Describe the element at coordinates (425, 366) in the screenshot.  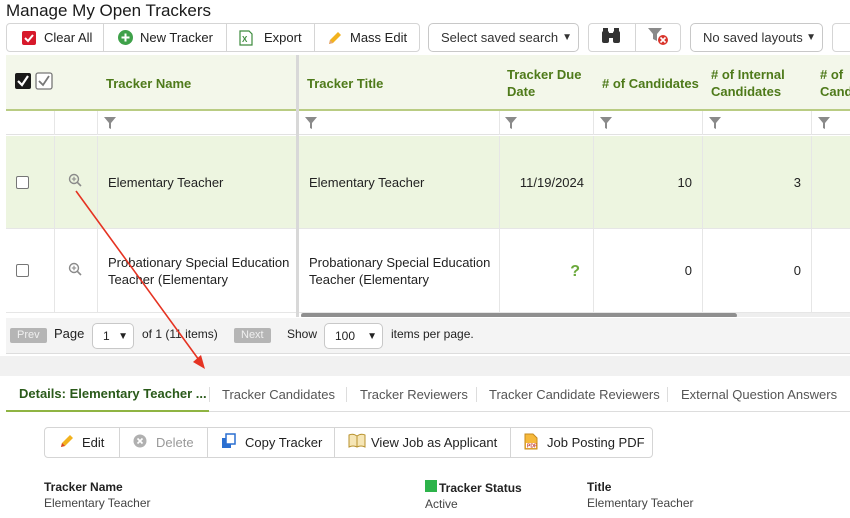
I see `pane-splitter` at that location.